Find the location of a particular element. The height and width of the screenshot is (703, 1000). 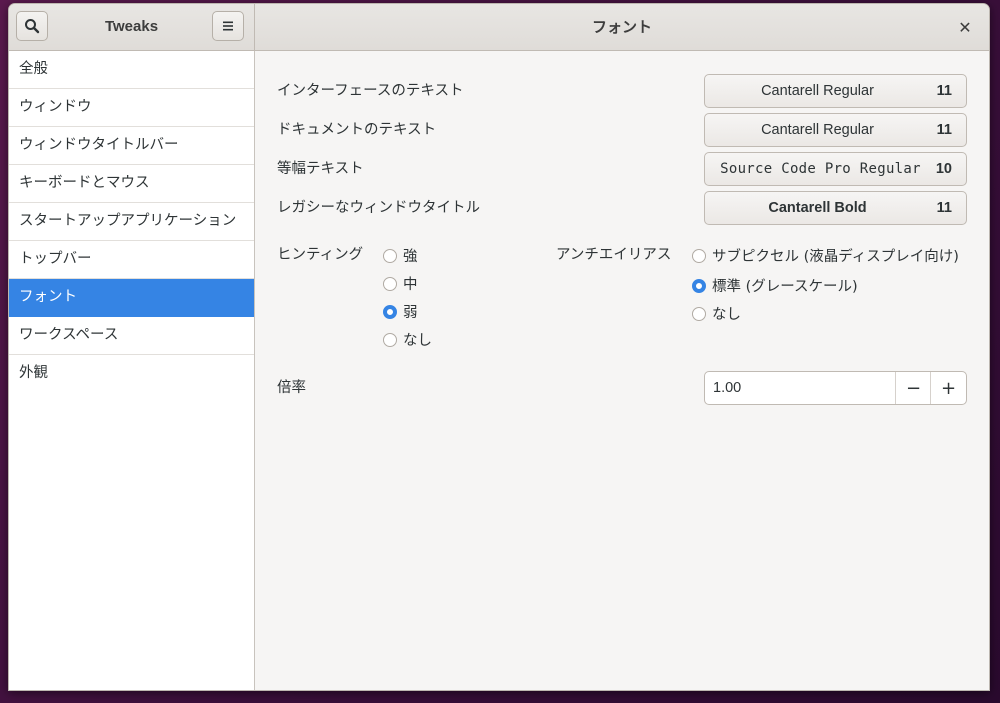

legacy-window-titles-font-button: Cantarell Bold 11 is located at coordinates (835, 208).